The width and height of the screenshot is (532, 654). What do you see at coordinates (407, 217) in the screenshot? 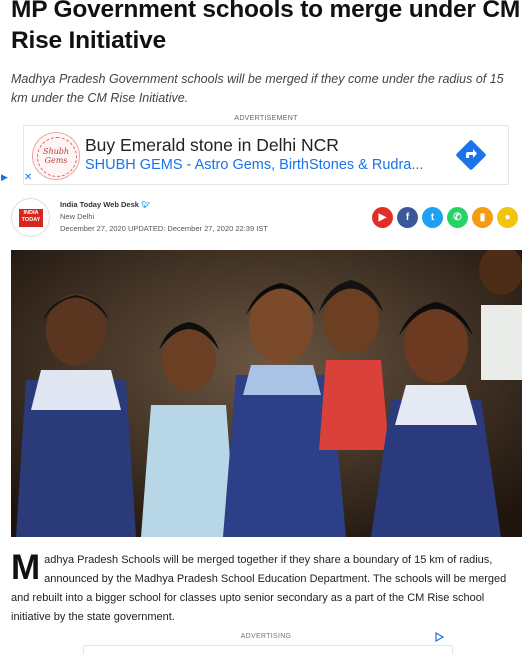
I see `facebook-icon: f` at bounding box center [407, 217].